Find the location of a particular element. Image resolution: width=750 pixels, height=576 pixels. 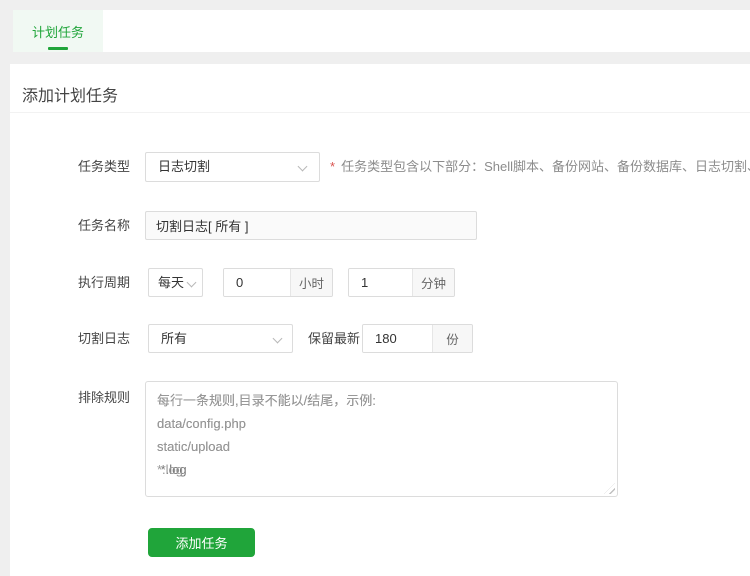

exclude-rules-label: 排除规则 is located at coordinates (104, 397).